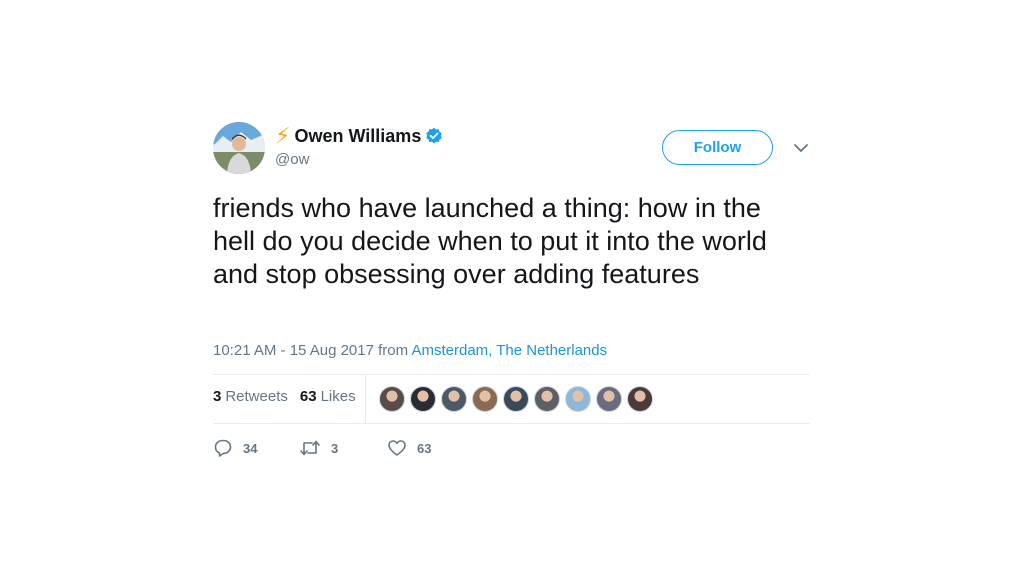  What do you see at coordinates (283, 135) in the screenshot?
I see `lightning-bolt-emoji: ⚡` at bounding box center [283, 135].